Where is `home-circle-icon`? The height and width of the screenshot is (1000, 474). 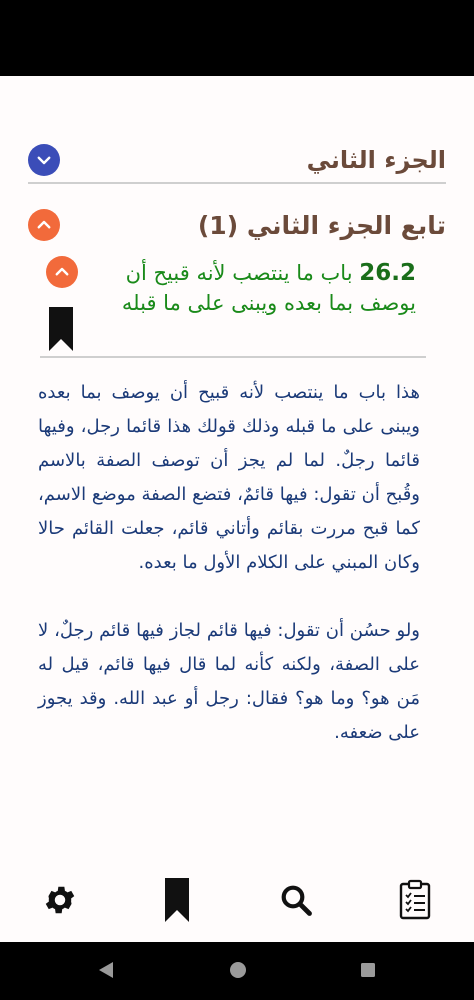
home-circle-icon is located at coordinates (238, 970).